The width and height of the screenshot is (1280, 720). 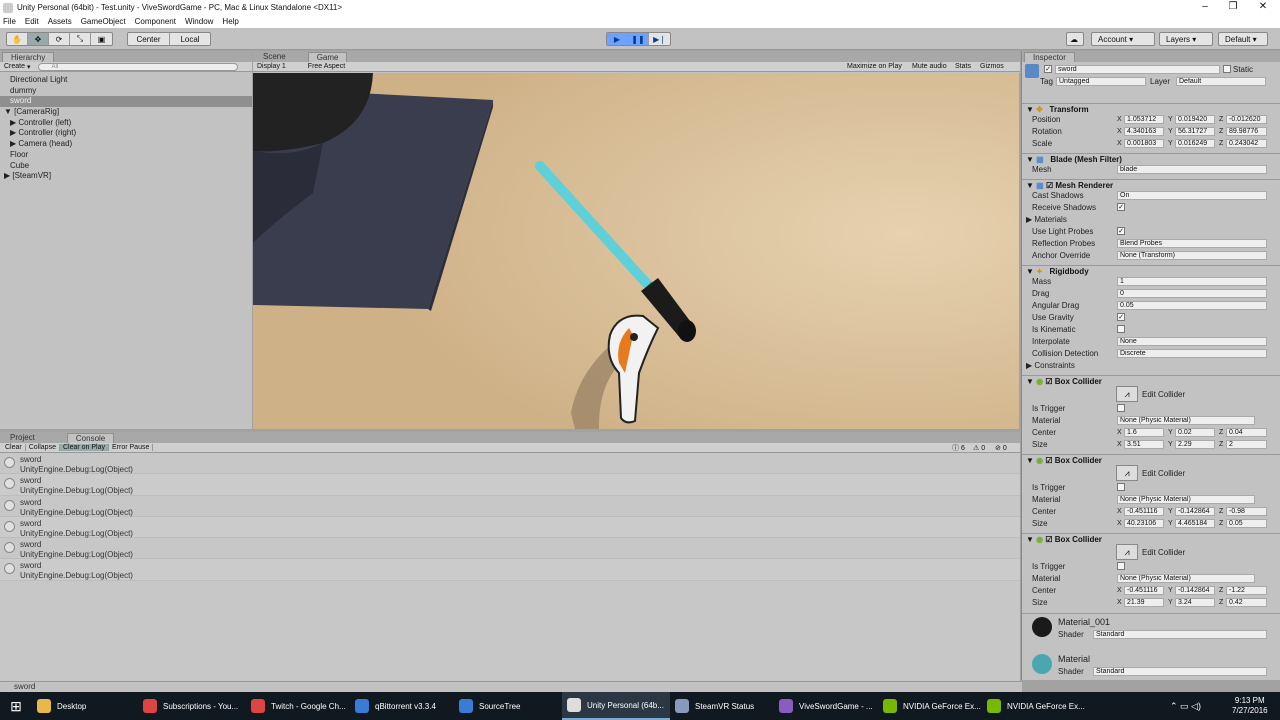 I want to click on scale-tool-icon: ⤡, so click(x=80, y=39).